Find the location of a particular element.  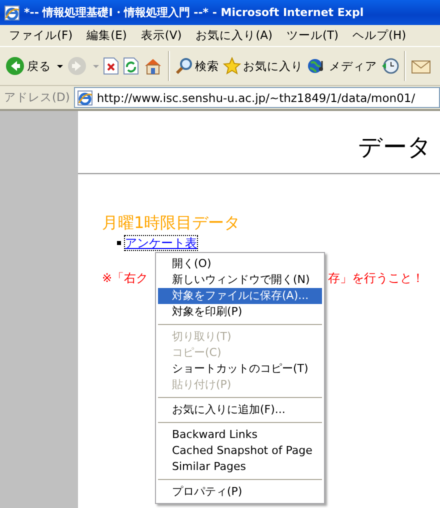

refresh-button is located at coordinates (131, 66).